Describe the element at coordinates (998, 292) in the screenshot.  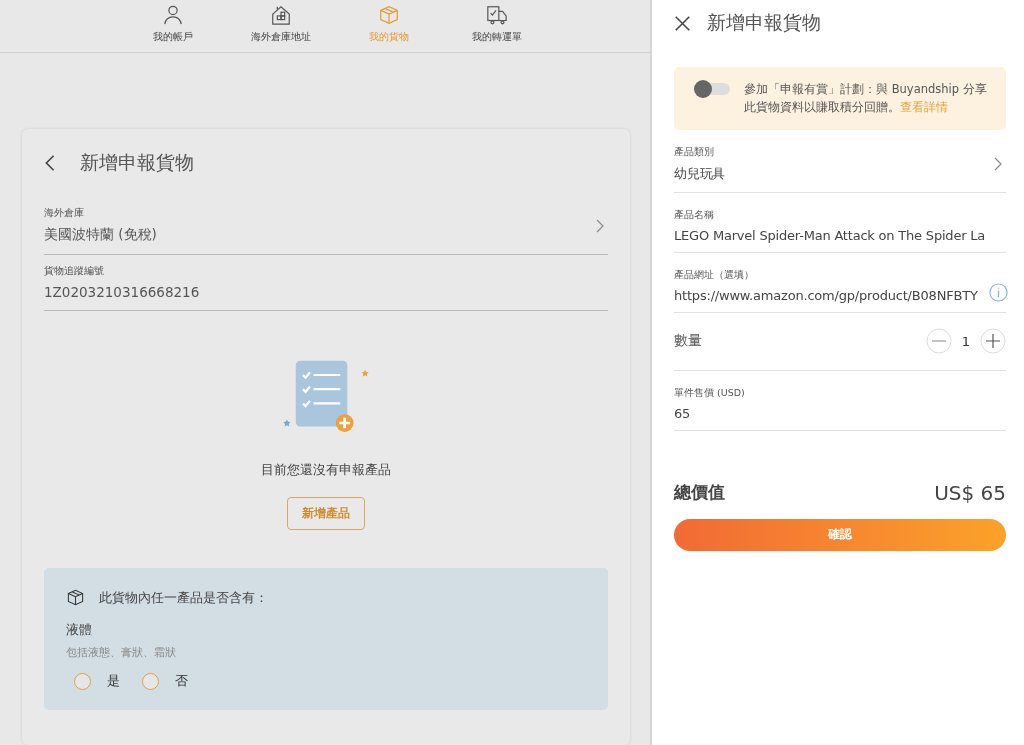
I see `info-icon` at that location.